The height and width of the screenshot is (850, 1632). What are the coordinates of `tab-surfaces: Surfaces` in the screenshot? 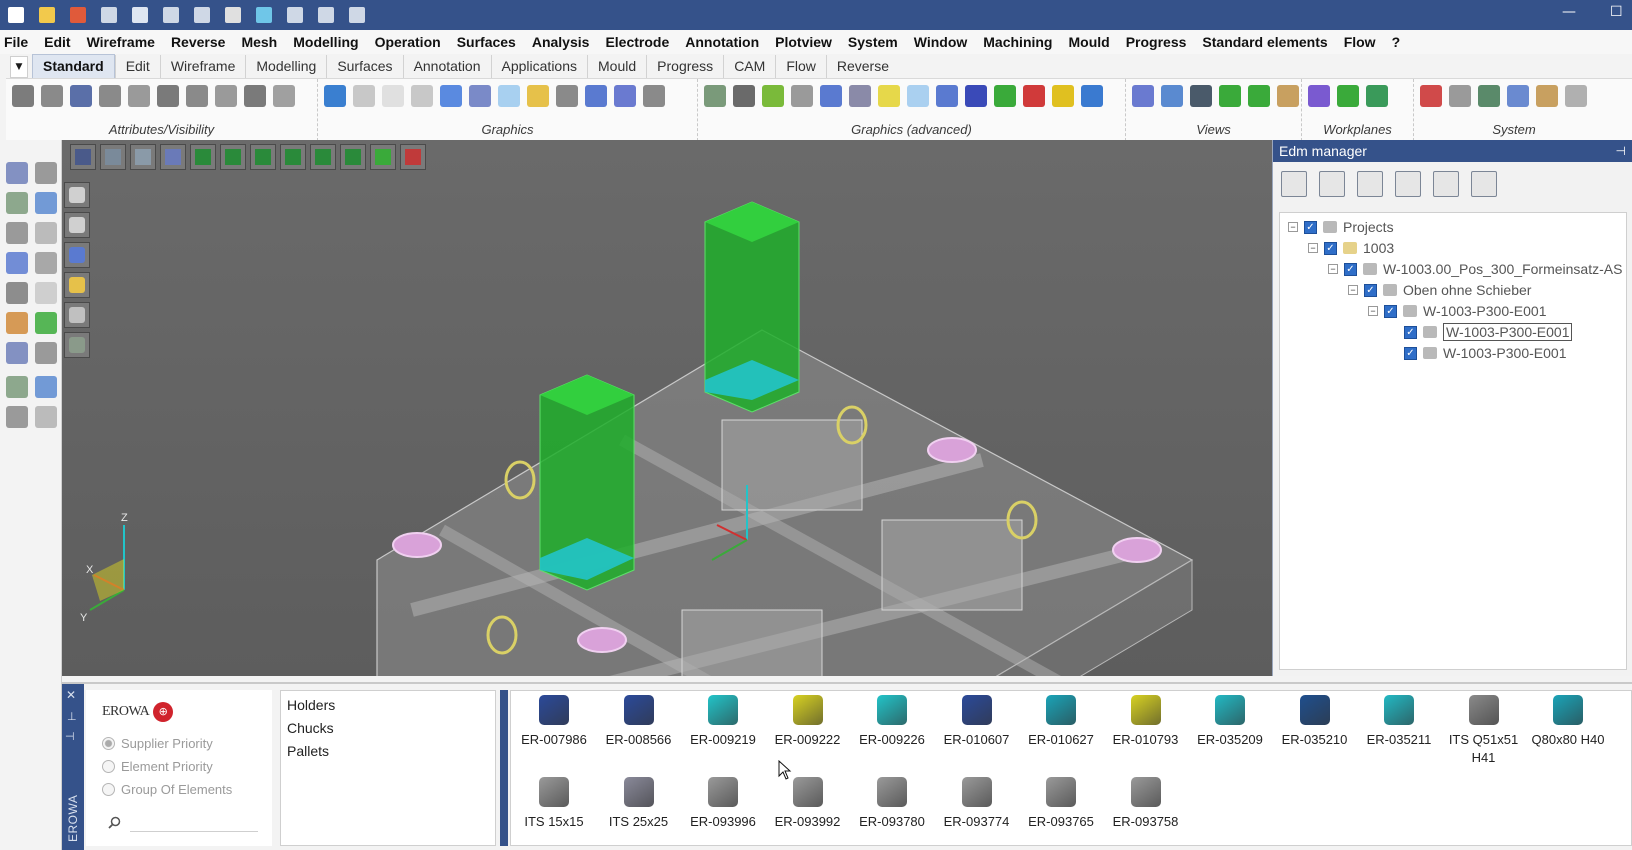 It's located at (364, 66).